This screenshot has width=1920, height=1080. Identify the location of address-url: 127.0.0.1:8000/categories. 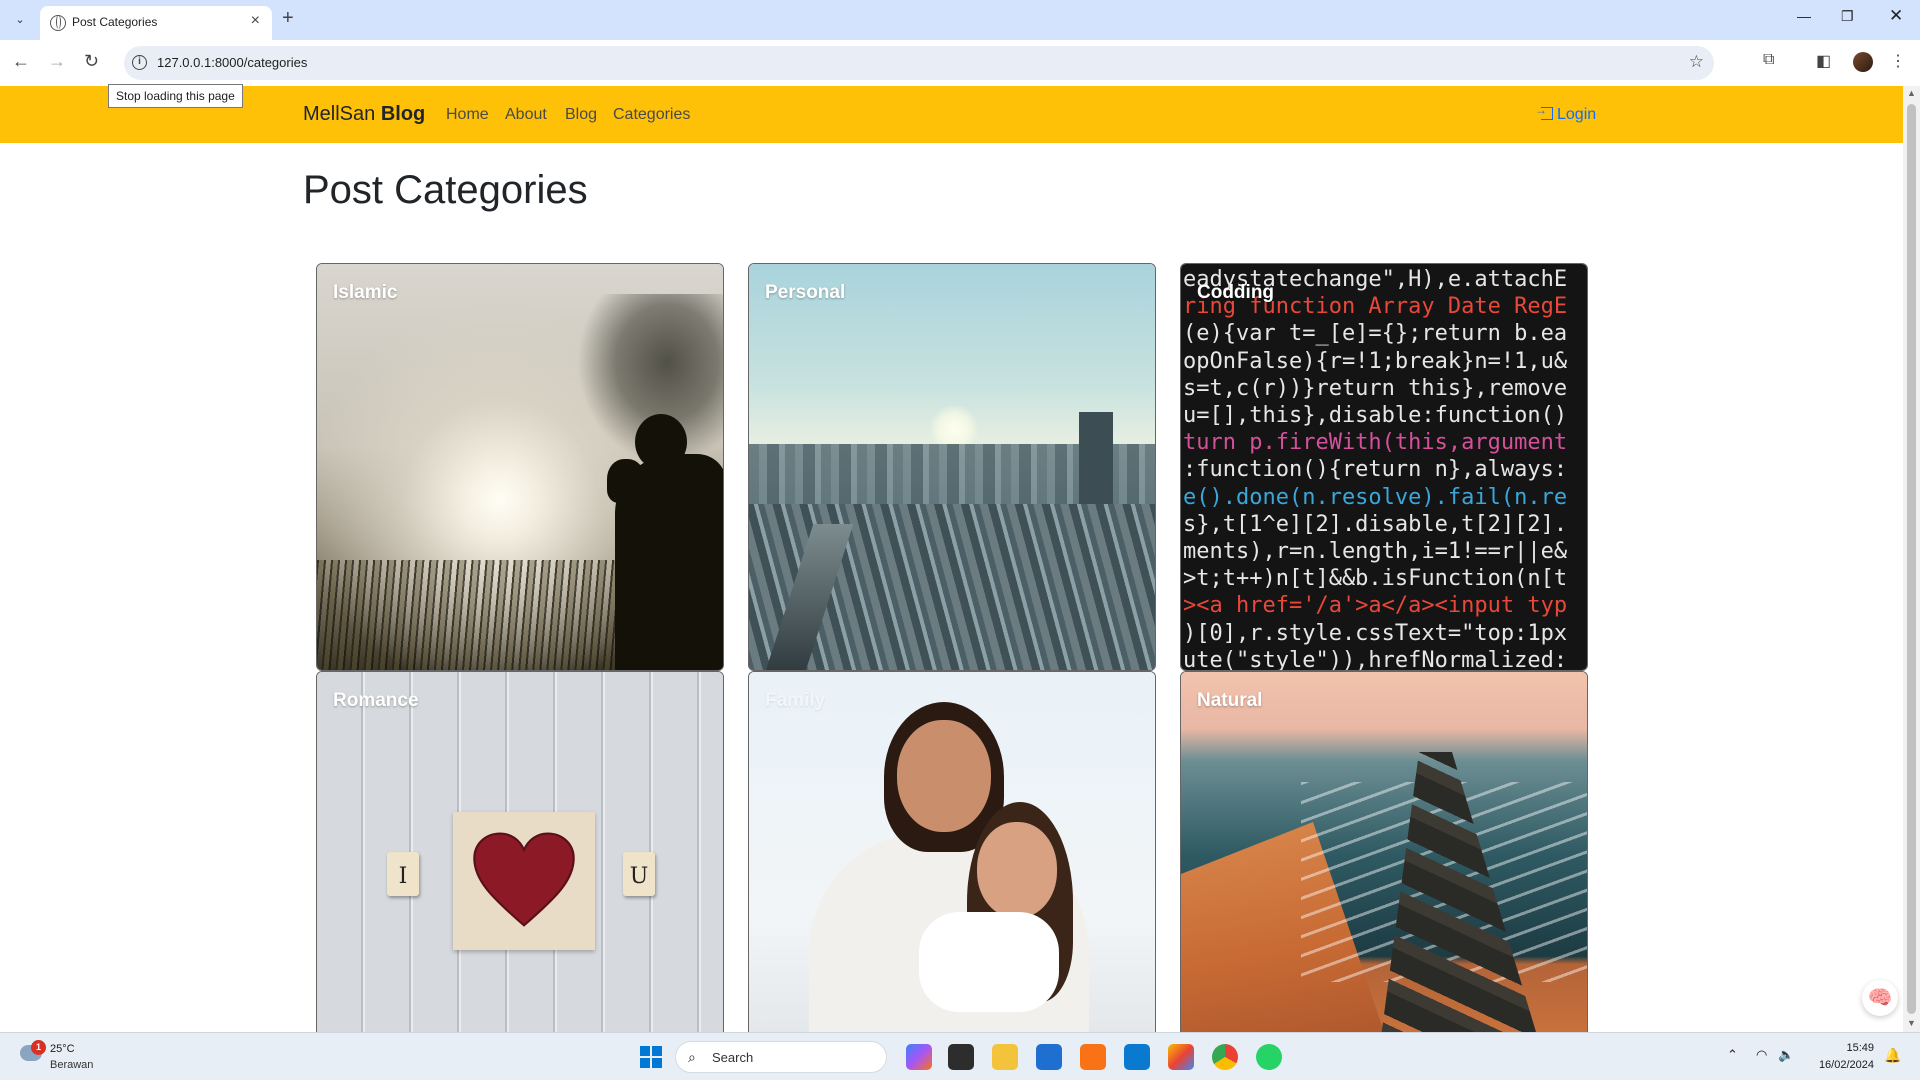
(232, 62).